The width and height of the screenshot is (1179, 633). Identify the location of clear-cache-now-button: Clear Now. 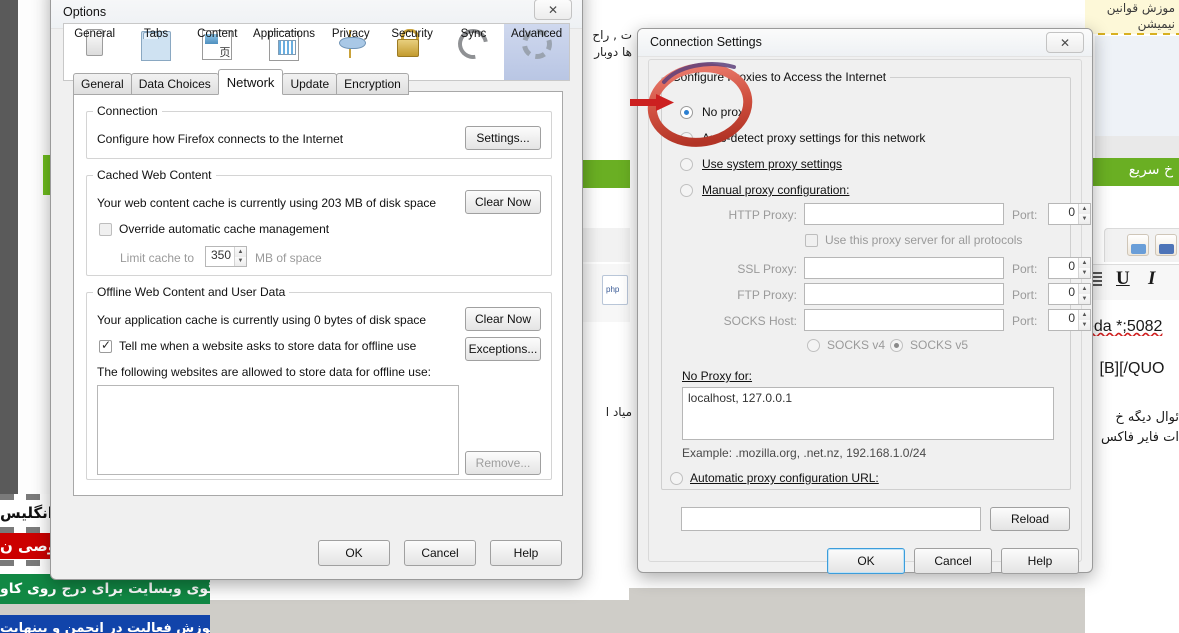
(503, 202).